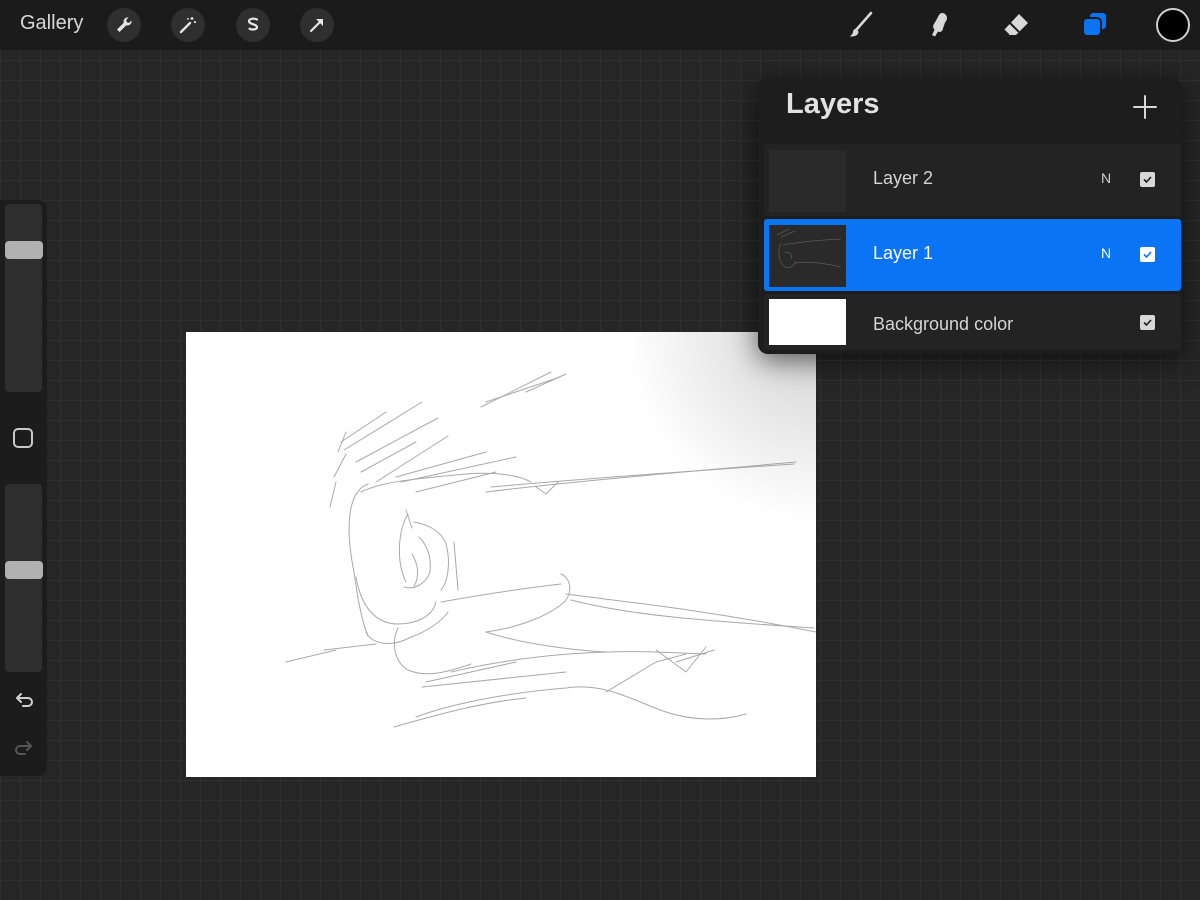 The height and width of the screenshot is (900, 1200). Describe the element at coordinates (833, 104) in the screenshot. I see `layers-panel-title: Layers` at that location.